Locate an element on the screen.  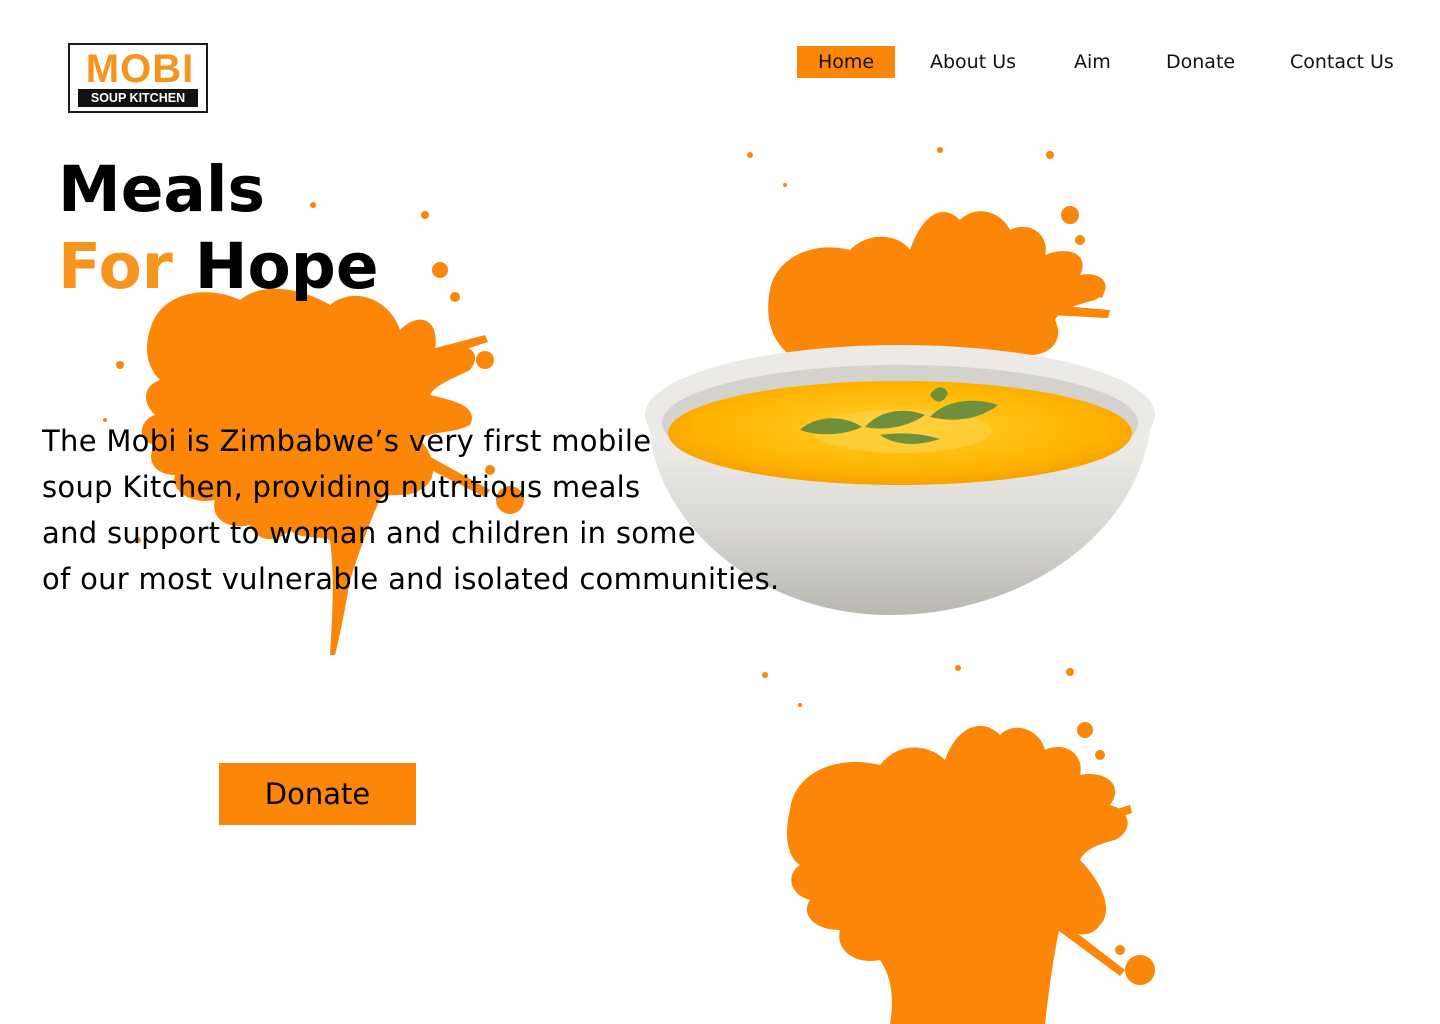
nav-about-us: About Us is located at coordinates (973, 62).